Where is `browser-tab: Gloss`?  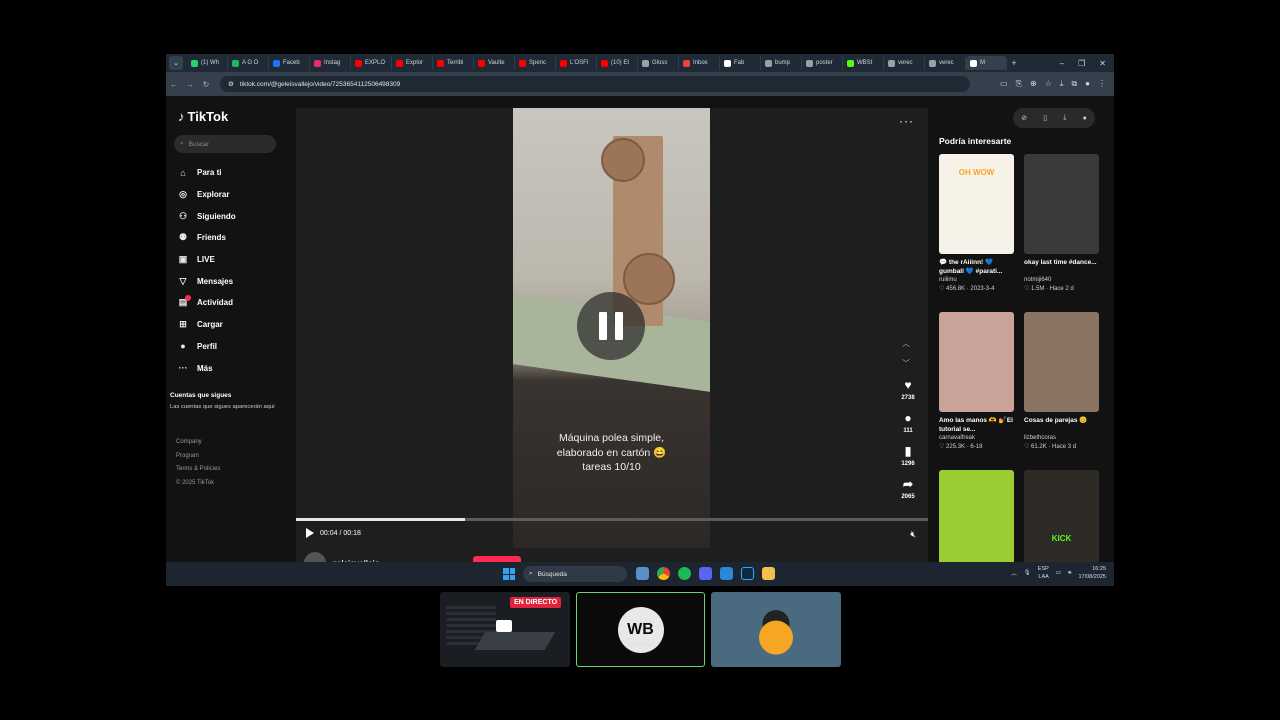
browser-tab: Gloss is located at coordinates (658, 63).